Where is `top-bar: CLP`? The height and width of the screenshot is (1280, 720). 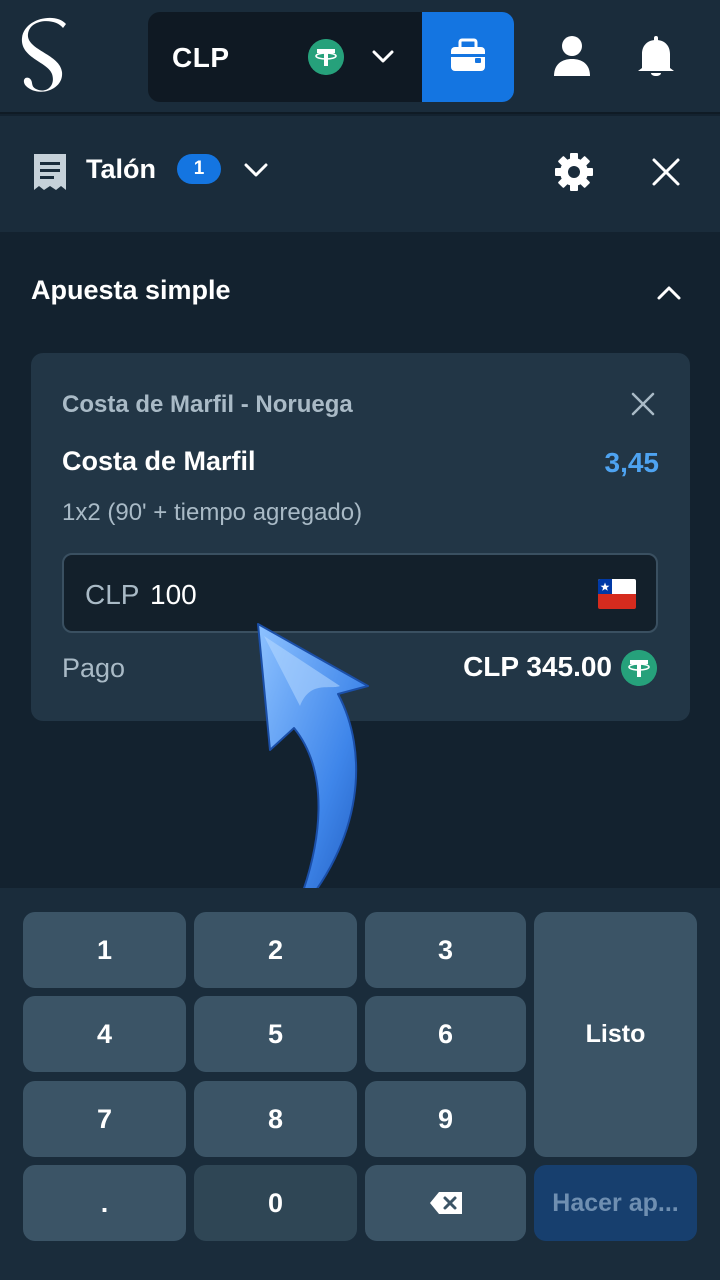
top-bar: CLP is located at coordinates (360, 57).